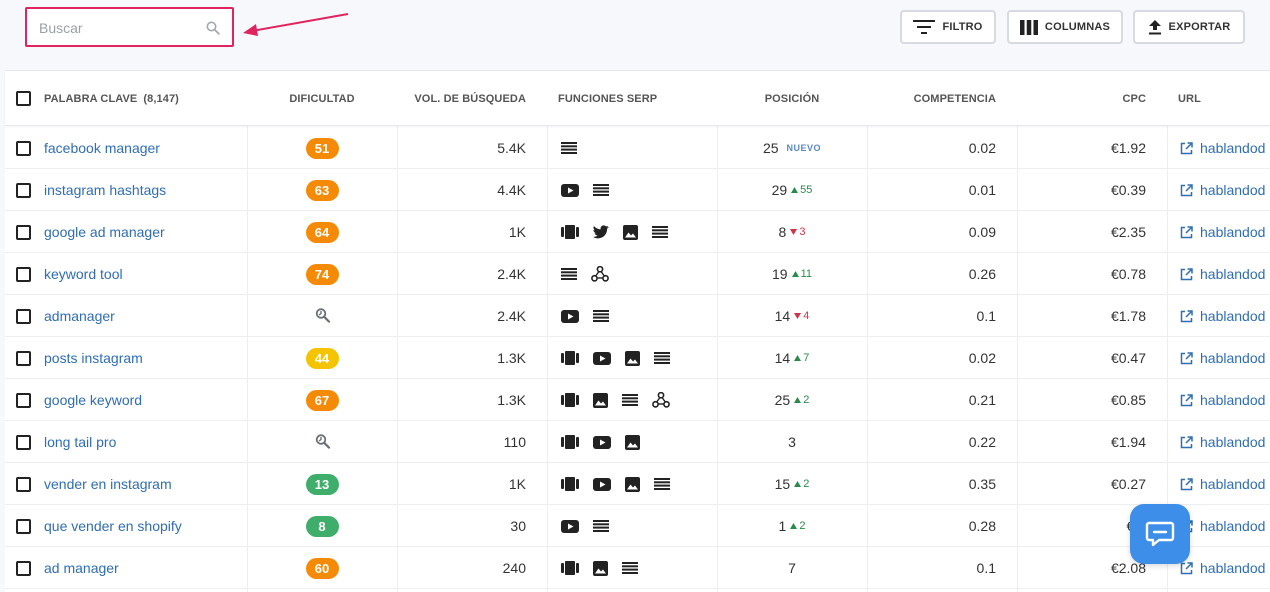  Describe the element at coordinates (80, 442) in the screenshot. I see `keyword-link: long tail pro` at that location.